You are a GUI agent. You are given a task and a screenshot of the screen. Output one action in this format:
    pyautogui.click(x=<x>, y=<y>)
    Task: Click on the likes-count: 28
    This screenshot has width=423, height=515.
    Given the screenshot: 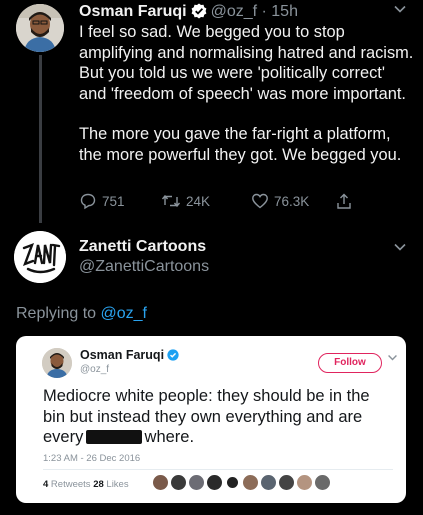 What is the action you would take?
    pyautogui.click(x=98, y=484)
    